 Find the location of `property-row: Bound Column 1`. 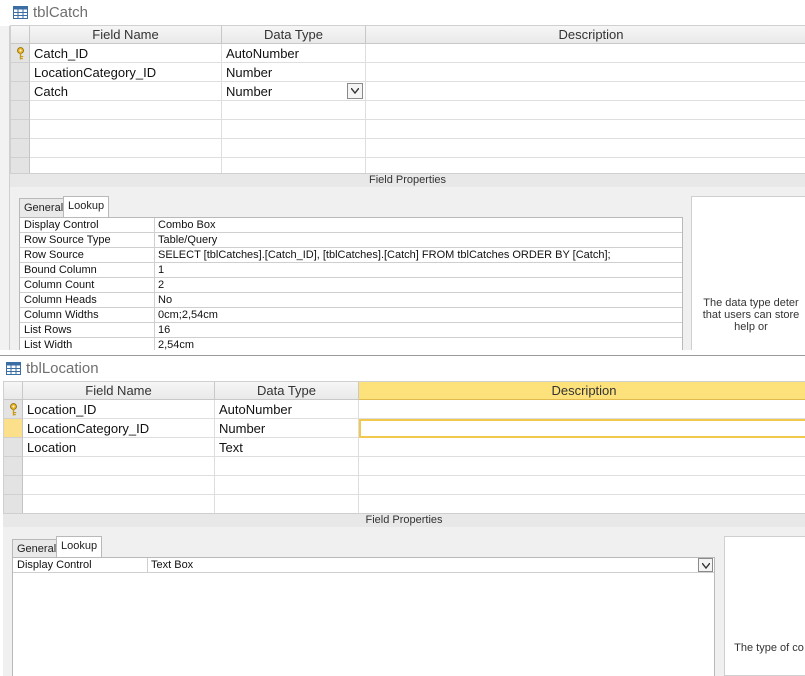

property-row: Bound Column 1 is located at coordinates (351, 270).